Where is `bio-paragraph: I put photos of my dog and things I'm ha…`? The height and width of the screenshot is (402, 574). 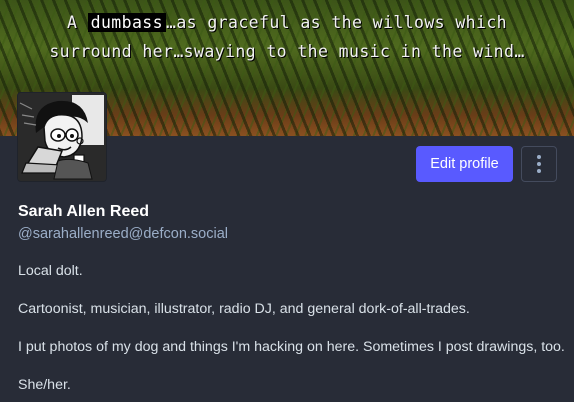 bio-paragraph: I put photos of my dog and things I'm ha… is located at coordinates (291, 347).